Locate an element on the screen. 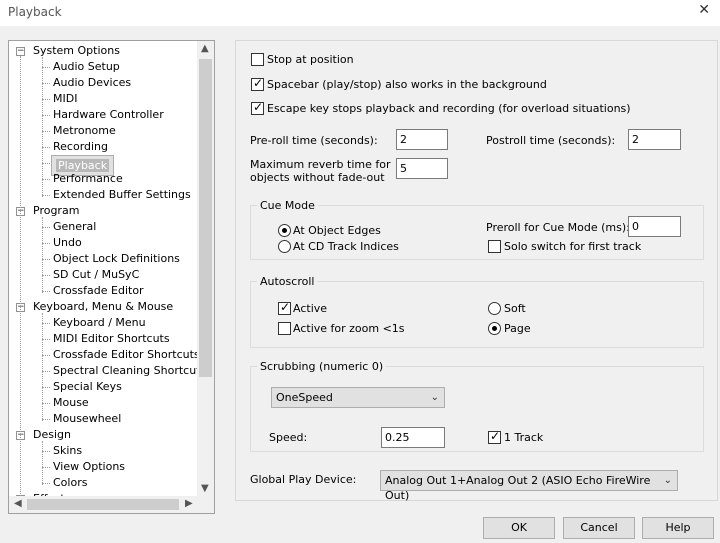  tree-item-keyboard-menu-mouse: Keyboard, Menu & Mouse is located at coordinates (103, 307).